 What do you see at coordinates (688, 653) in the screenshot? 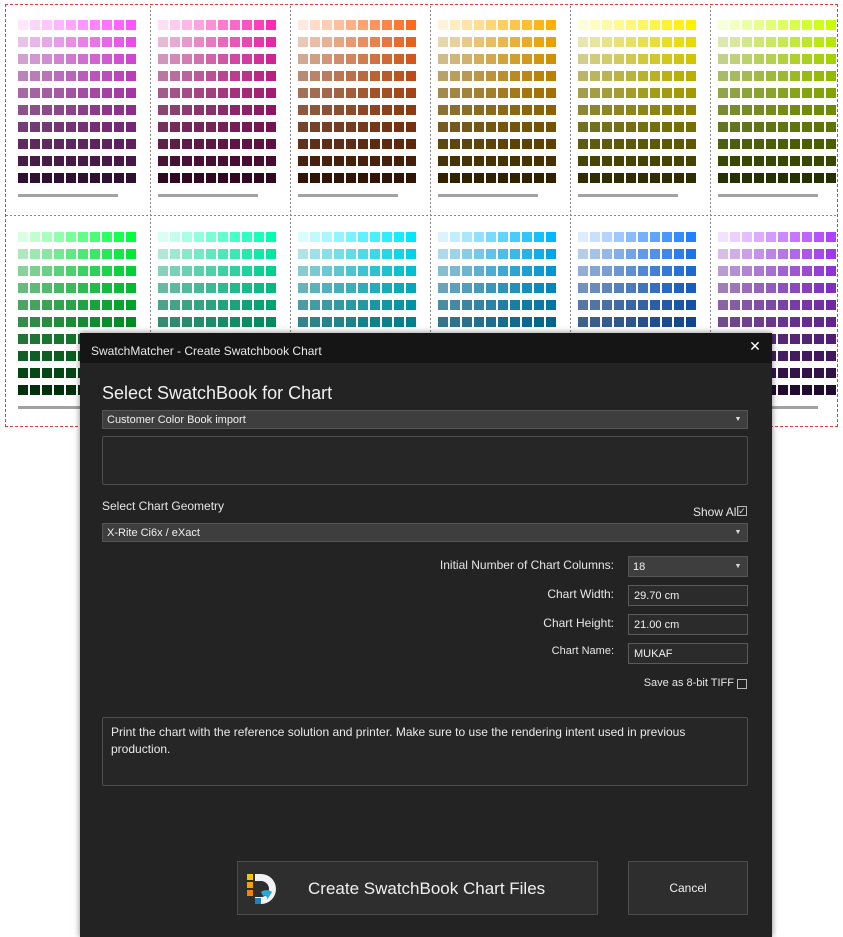
I see `chart-name-input: MUKAF` at bounding box center [688, 653].